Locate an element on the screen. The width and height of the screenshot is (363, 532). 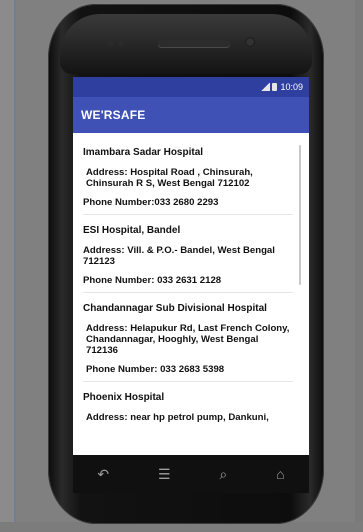
editor-right-strip is located at coordinates (359, 266).